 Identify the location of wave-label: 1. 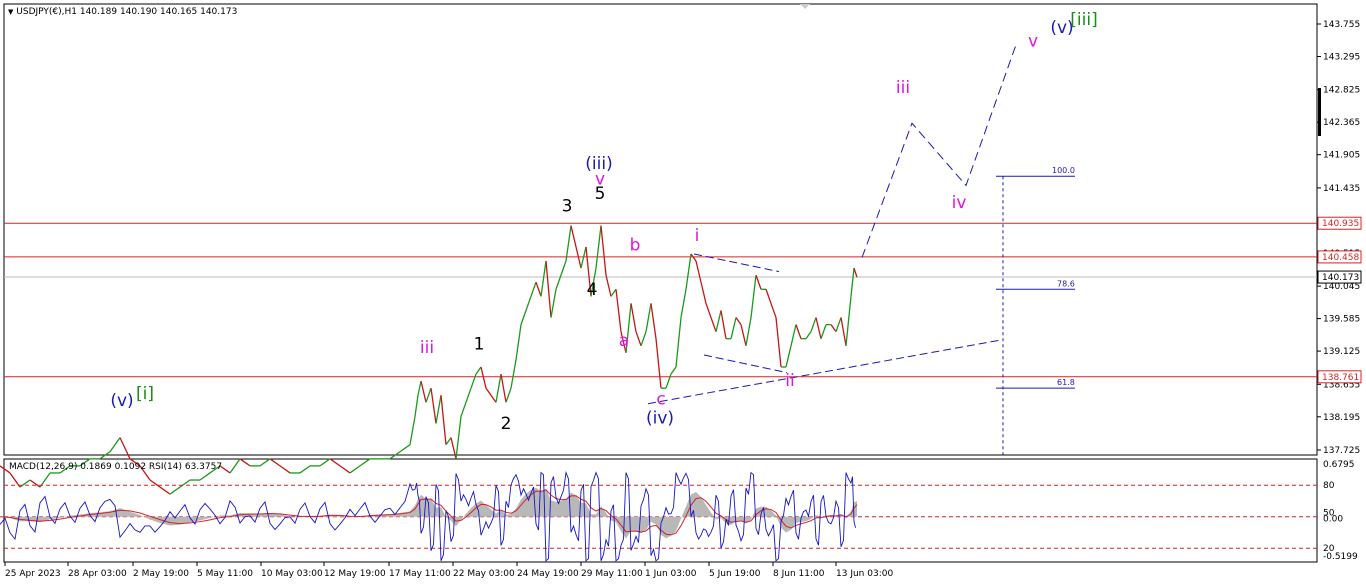
(479, 344).